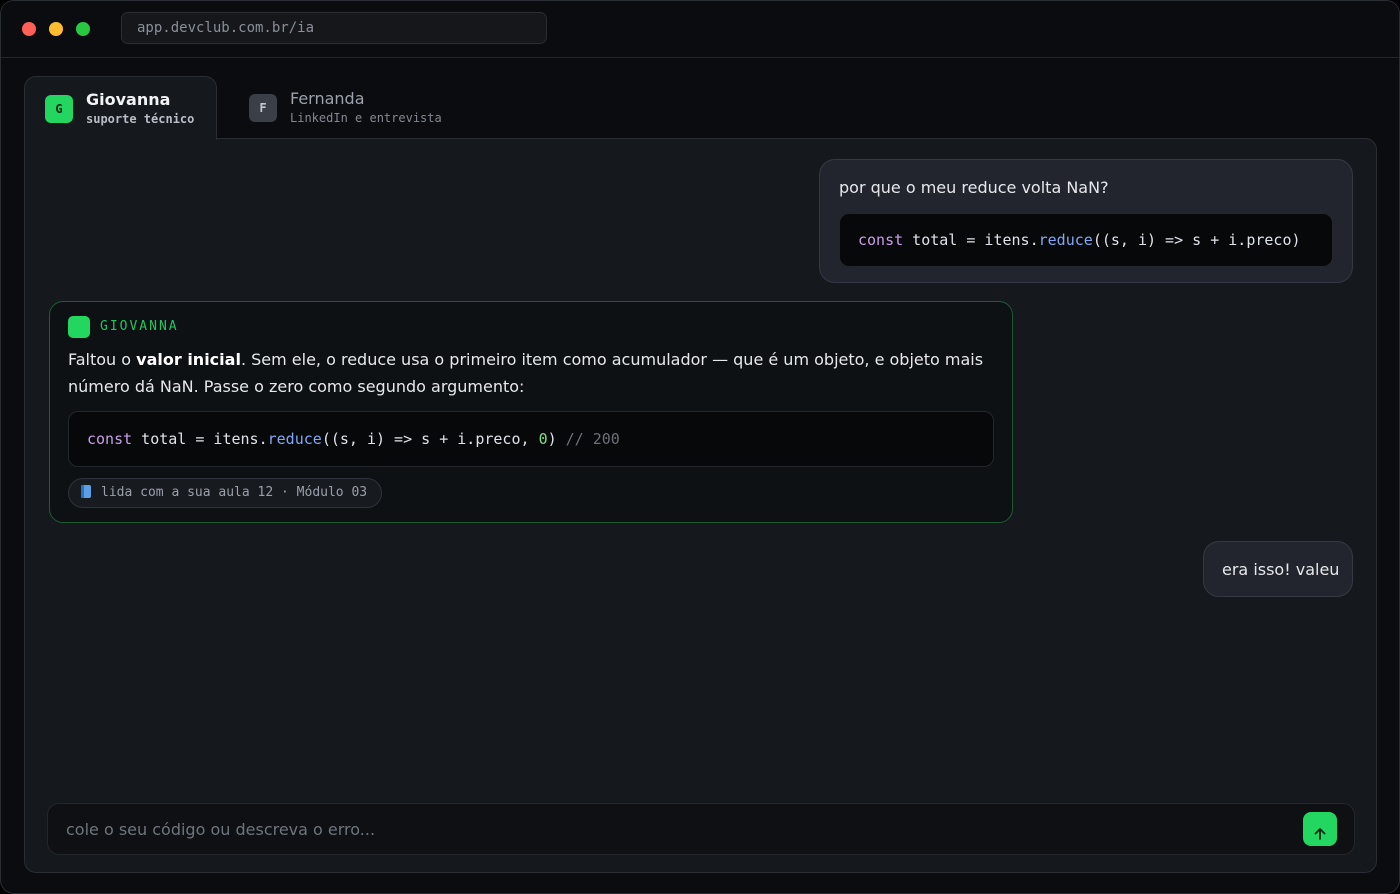 The width and height of the screenshot is (1400, 894). What do you see at coordinates (543, 439) in the screenshot?
I see `code-number: 0` at bounding box center [543, 439].